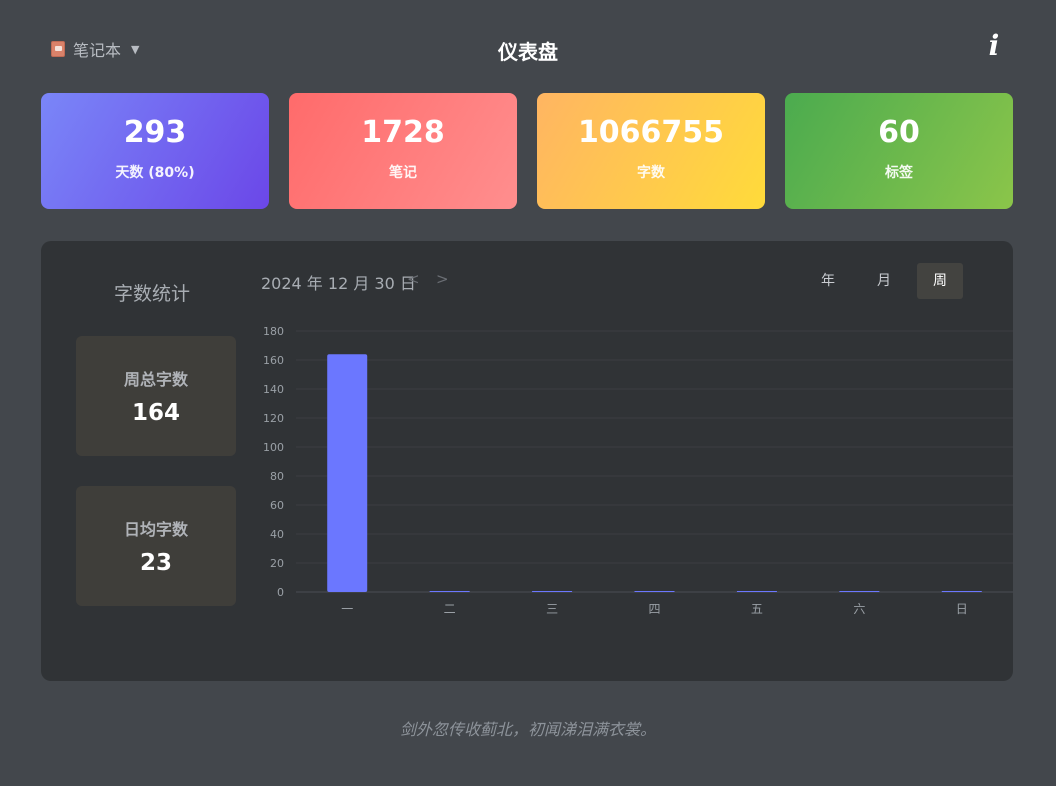 Image resolution: width=1056 pixels, height=786 pixels. Describe the element at coordinates (450, 609) in the screenshot. I see `x-tick-label: 二` at that location.